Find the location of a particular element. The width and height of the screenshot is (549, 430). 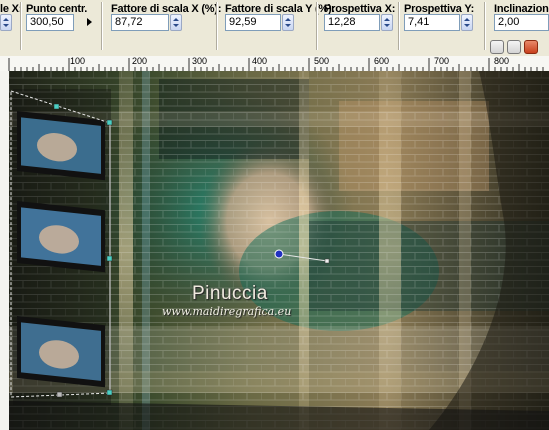

ruler-label: 100 is located at coordinates (78, 61).